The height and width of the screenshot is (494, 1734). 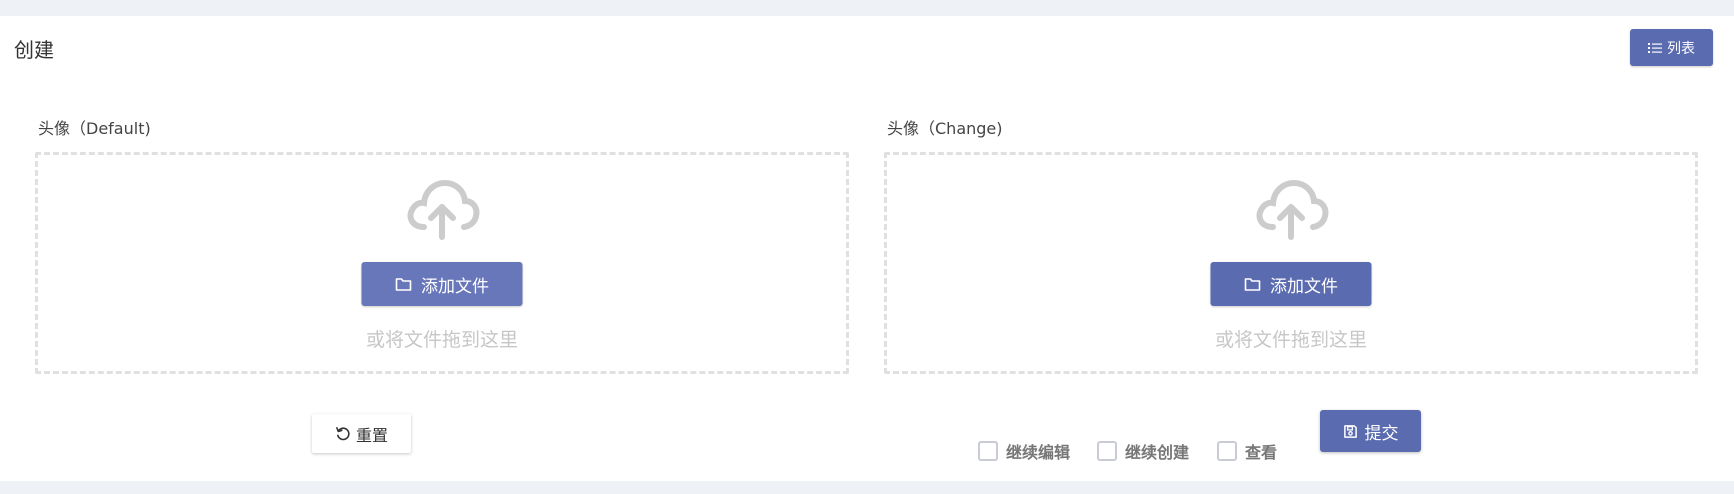 What do you see at coordinates (1655, 47) in the screenshot?
I see `list-icon` at bounding box center [1655, 47].